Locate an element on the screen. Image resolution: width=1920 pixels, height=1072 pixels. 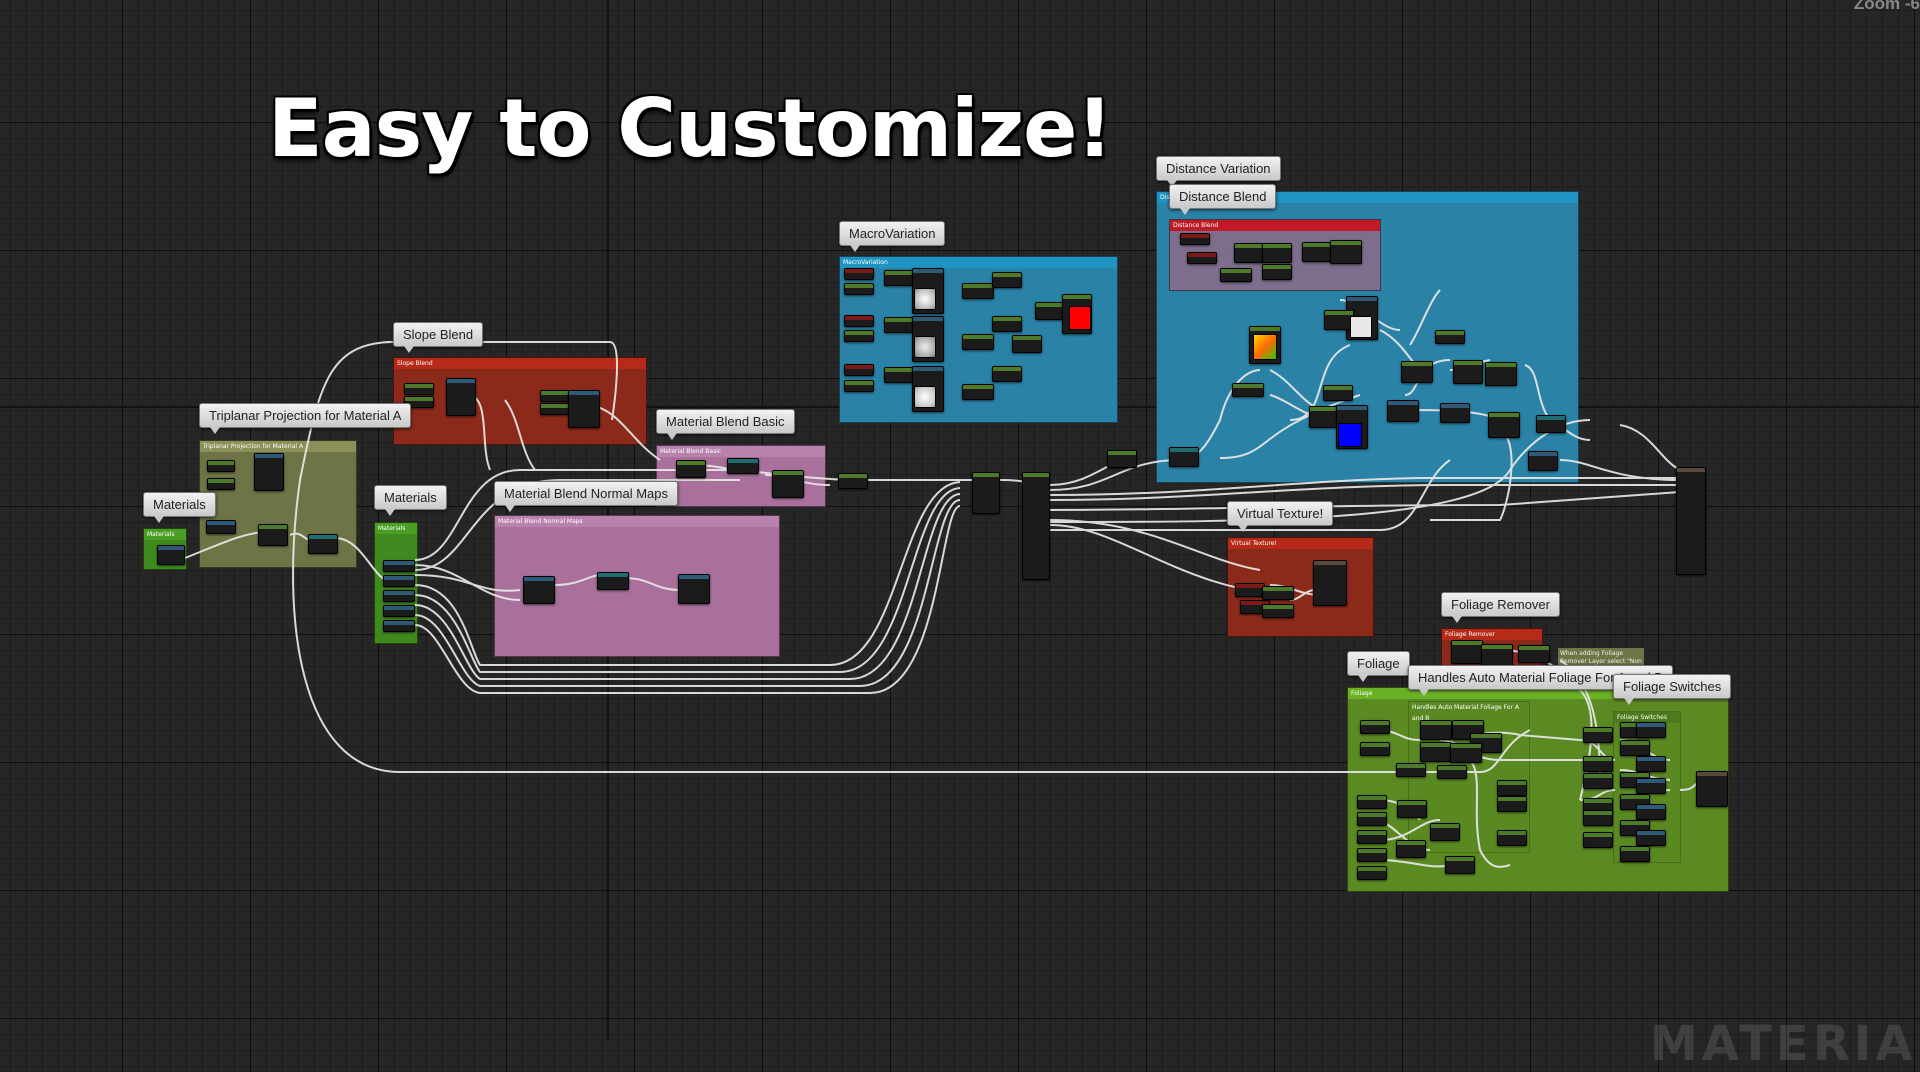
gradient-color-swatch is located at coordinates (1265, 347).